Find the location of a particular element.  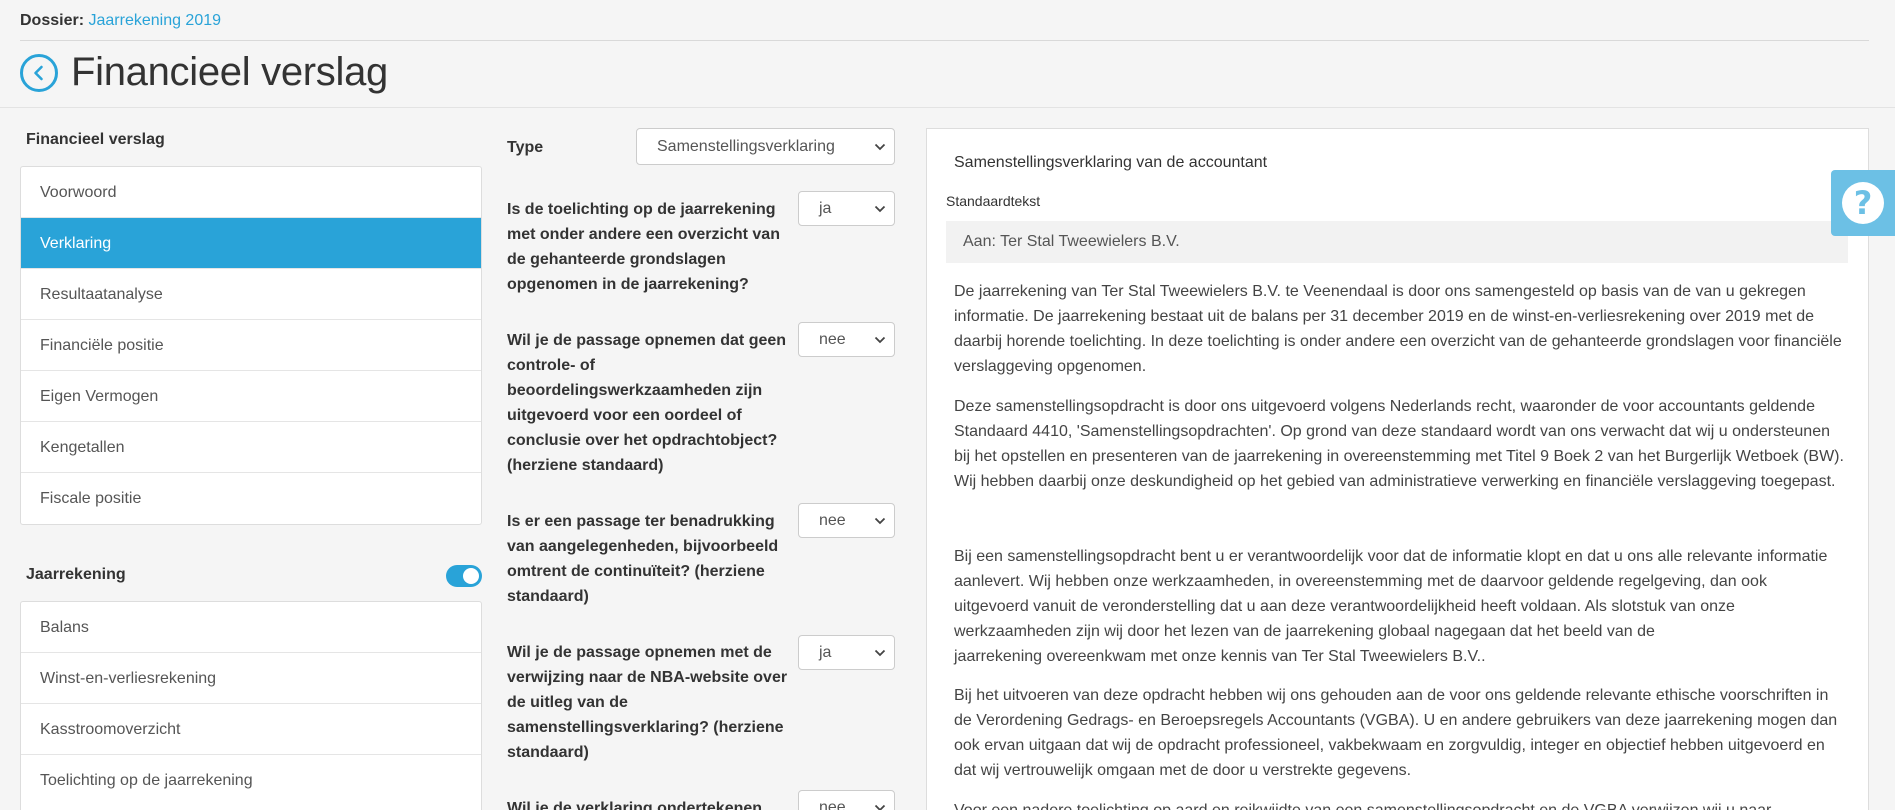

sidebar-item-verklaring: Verklaring is located at coordinates (251, 243).